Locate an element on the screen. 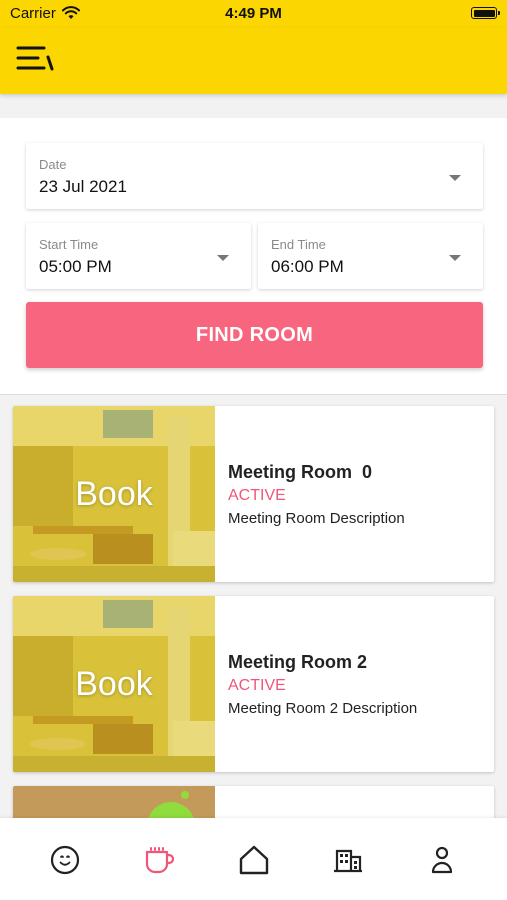 The width and height of the screenshot is (507, 900). date-label: Date is located at coordinates (53, 164).